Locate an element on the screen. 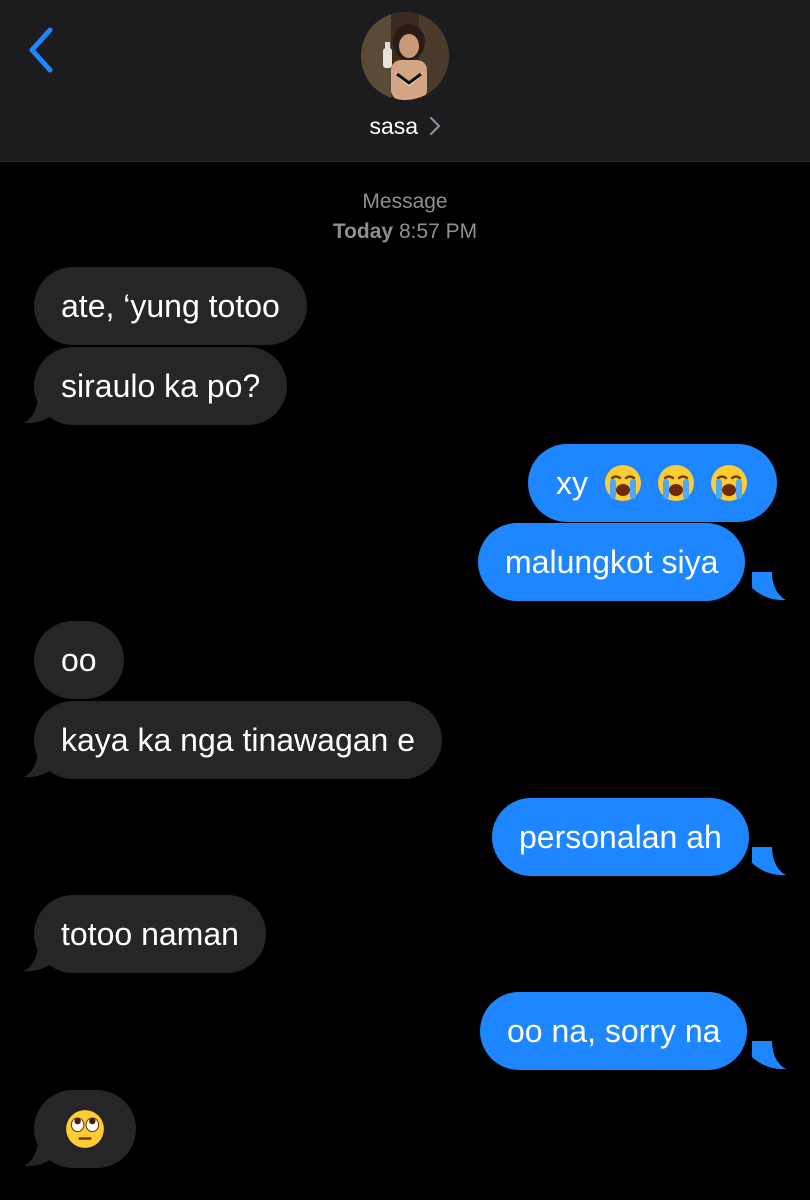  message-text: xy is located at coordinates (572, 483).